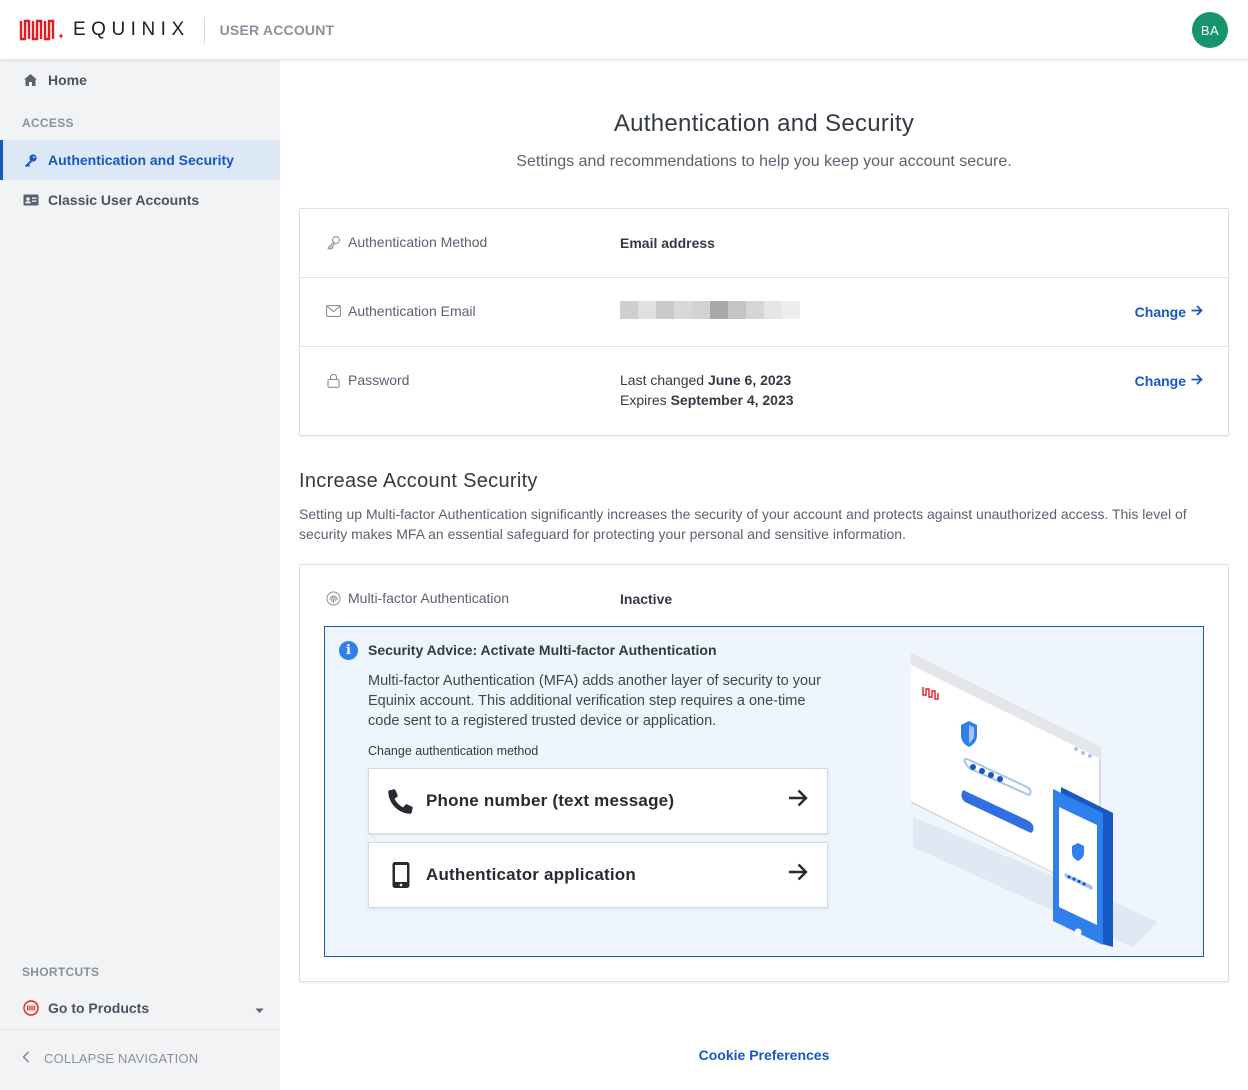  I want to click on sidebar-item-label: Authentication and Security, so click(141, 160).